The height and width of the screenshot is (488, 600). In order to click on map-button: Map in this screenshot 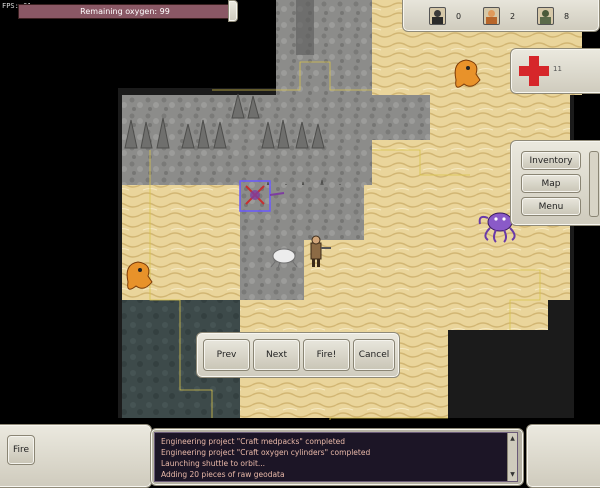, I will do `click(551, 183)`.